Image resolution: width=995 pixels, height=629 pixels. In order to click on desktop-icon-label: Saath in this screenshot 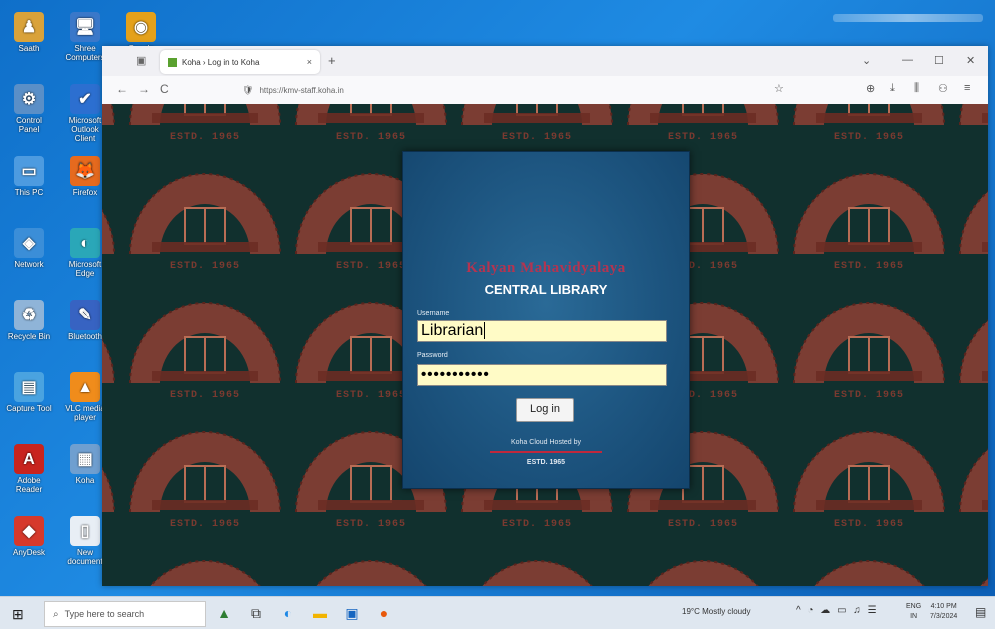, I will do `click(29, 48)`.